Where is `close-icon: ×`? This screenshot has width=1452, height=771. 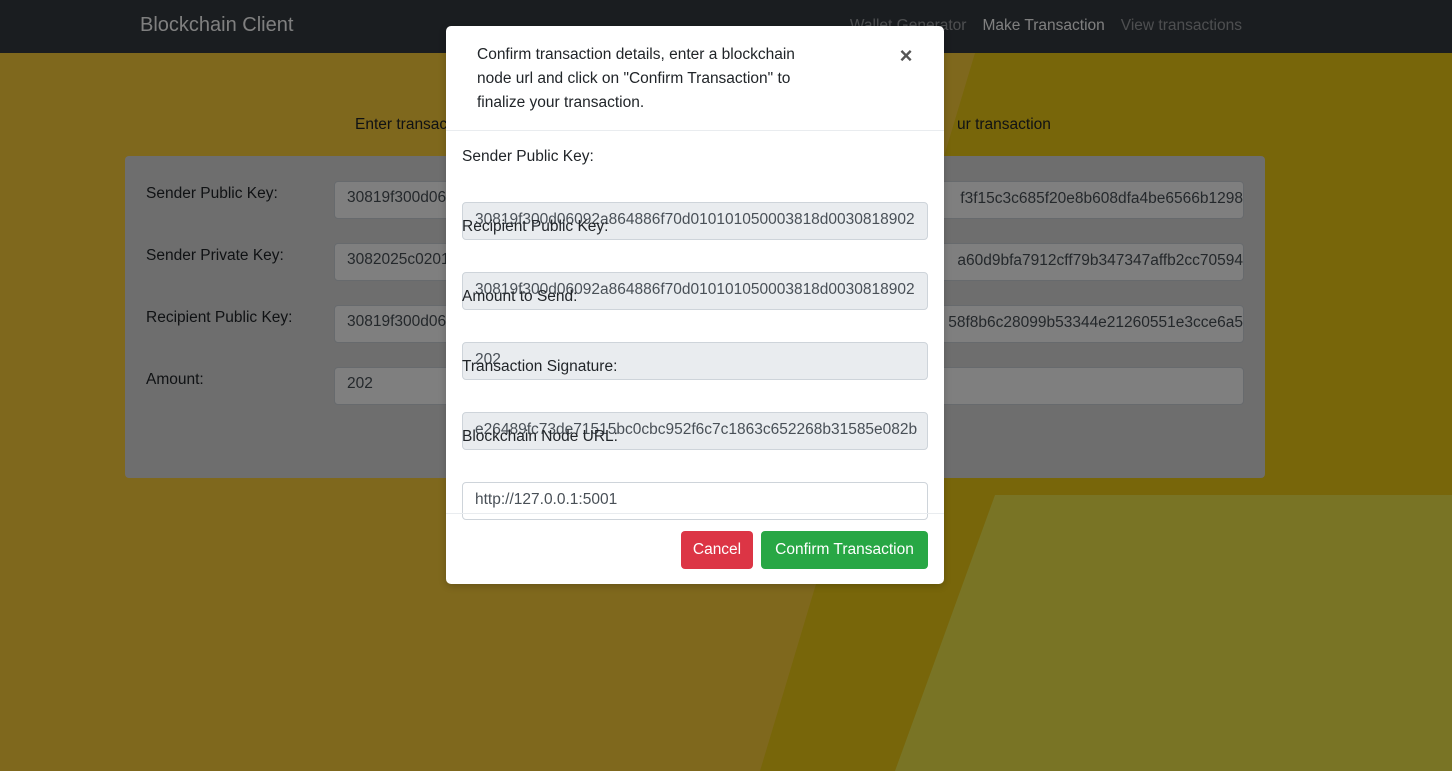
close-icon: × is located at coordinates (906, 56).